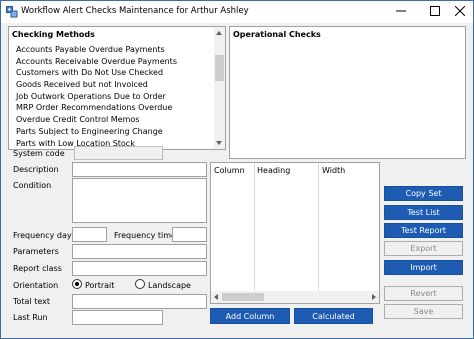 The height and width of the screenshot is (339, 474). I want to click on report-class-field, so click(139, 268).